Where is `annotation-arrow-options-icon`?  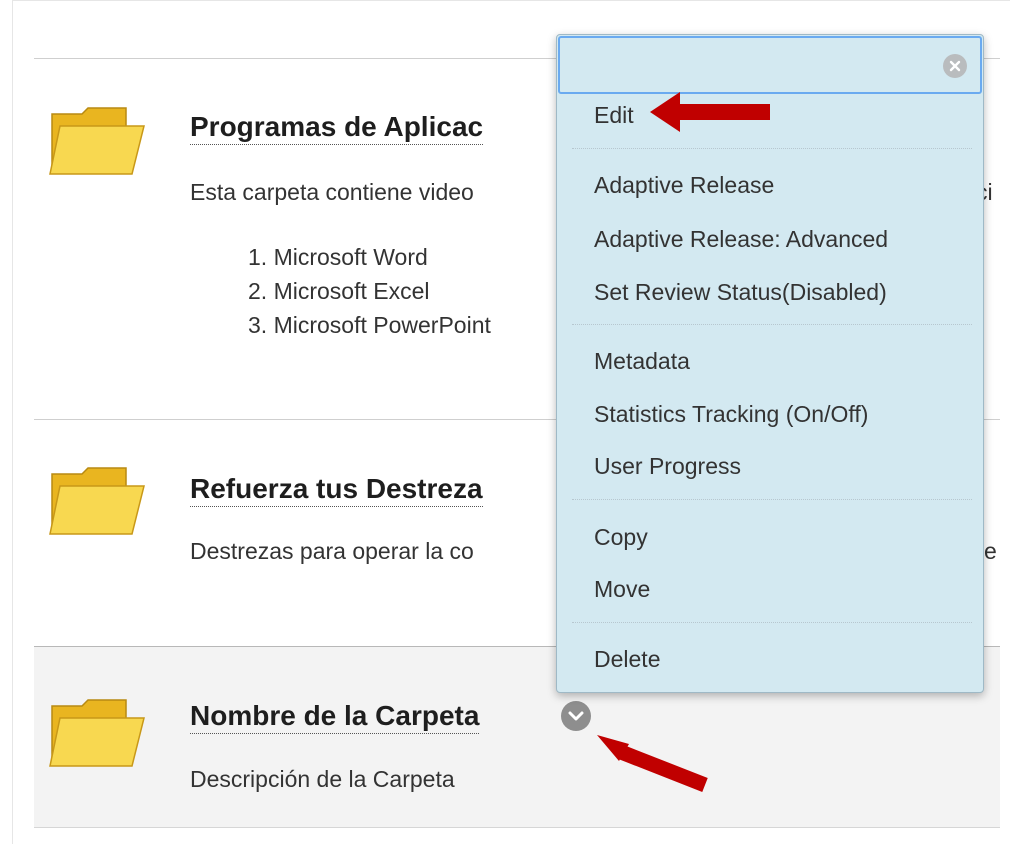
annotation-arrow-options-icon is located at coordinates (652, 763).